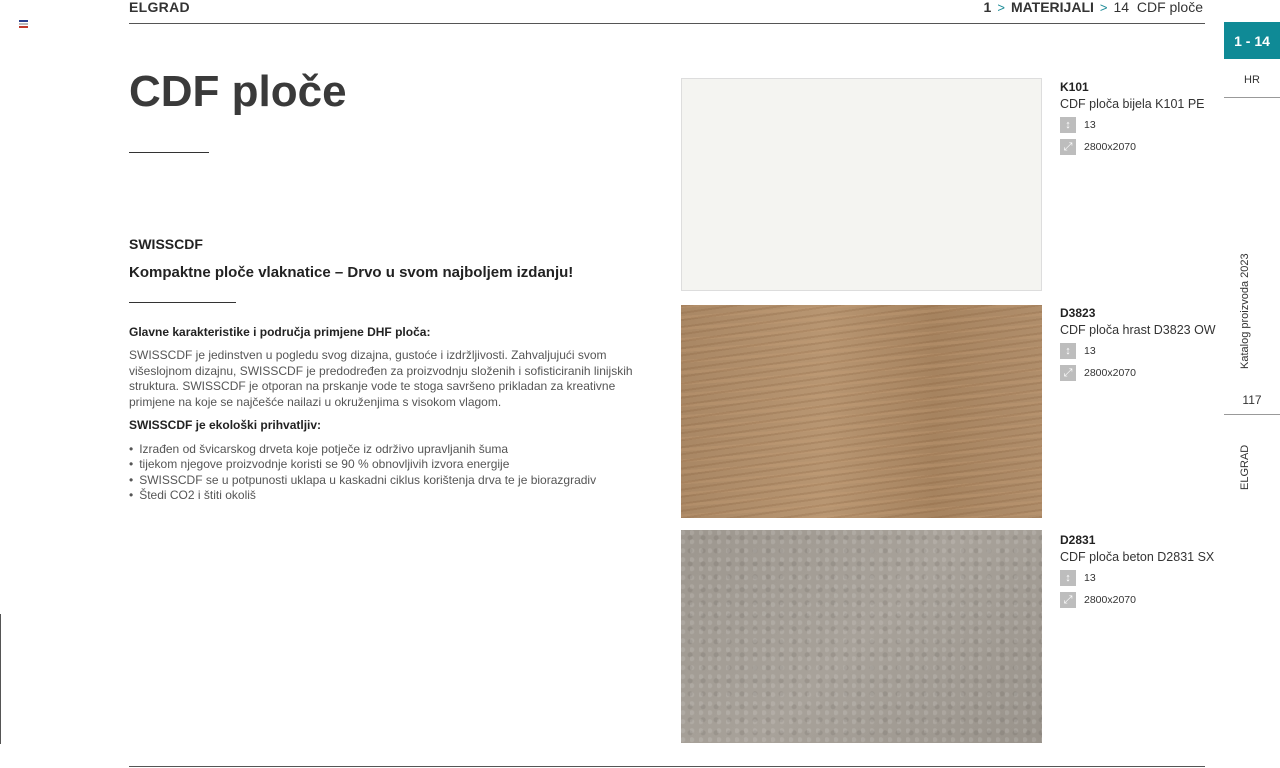 The width and height of the screenshot is (1280, 768). Describe the element at coordinates (667, 766) in the screenshot. I see `footer-divider` at that location.